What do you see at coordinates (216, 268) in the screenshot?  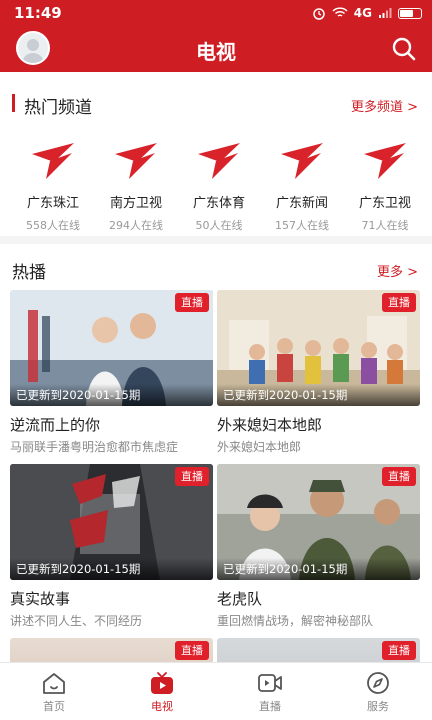 I see `hot-section-header: 热播 更多 >` at bounding box center [216, 268].